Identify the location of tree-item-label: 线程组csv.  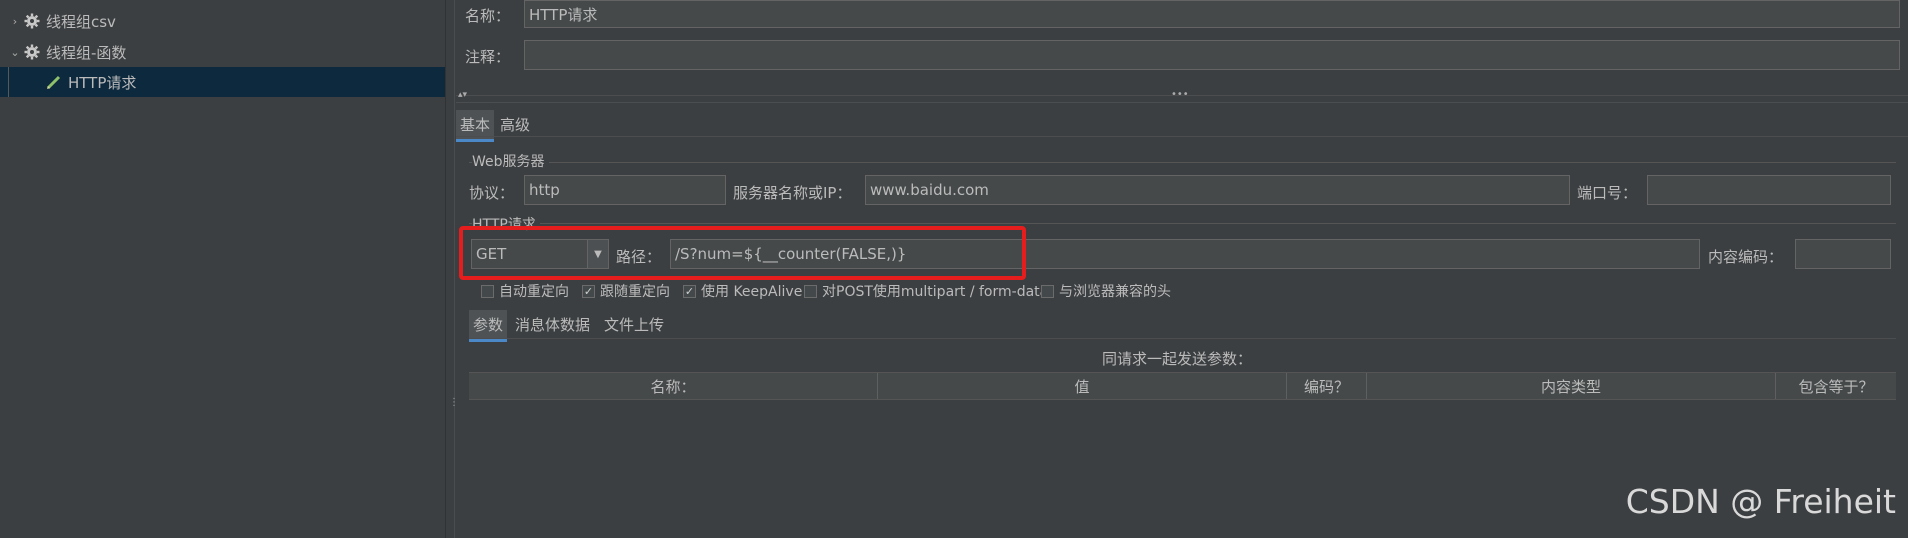
(81, 21).